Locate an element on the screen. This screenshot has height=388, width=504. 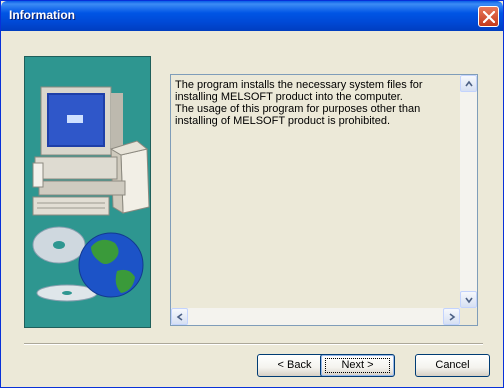
globe-graphic is located at coordinates (111, 265).